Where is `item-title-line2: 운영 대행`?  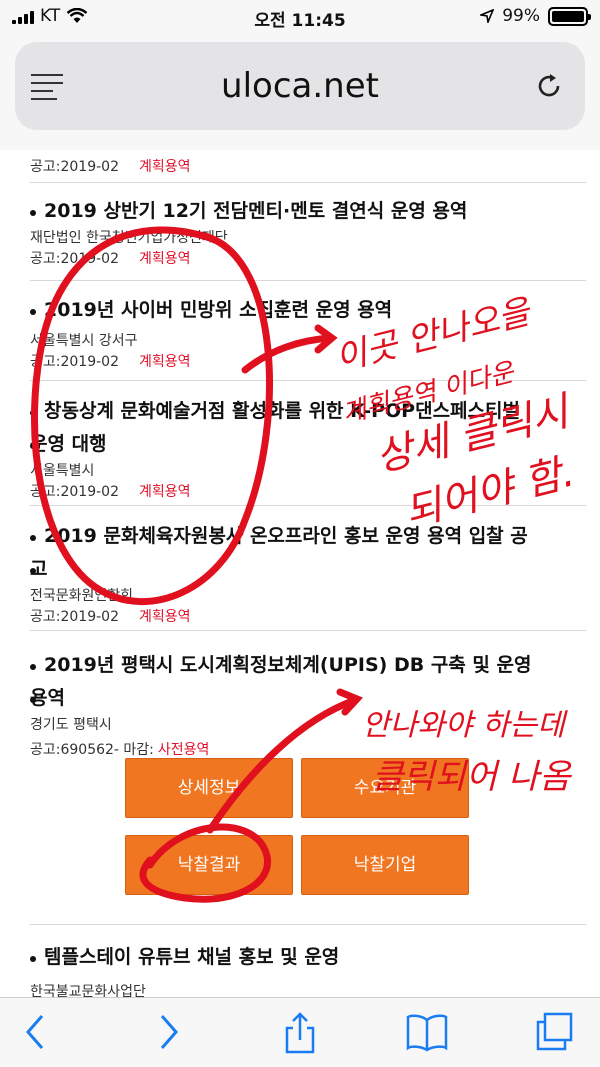 item-title-line2: 운영 대행 is located at coordinates (308, 444).